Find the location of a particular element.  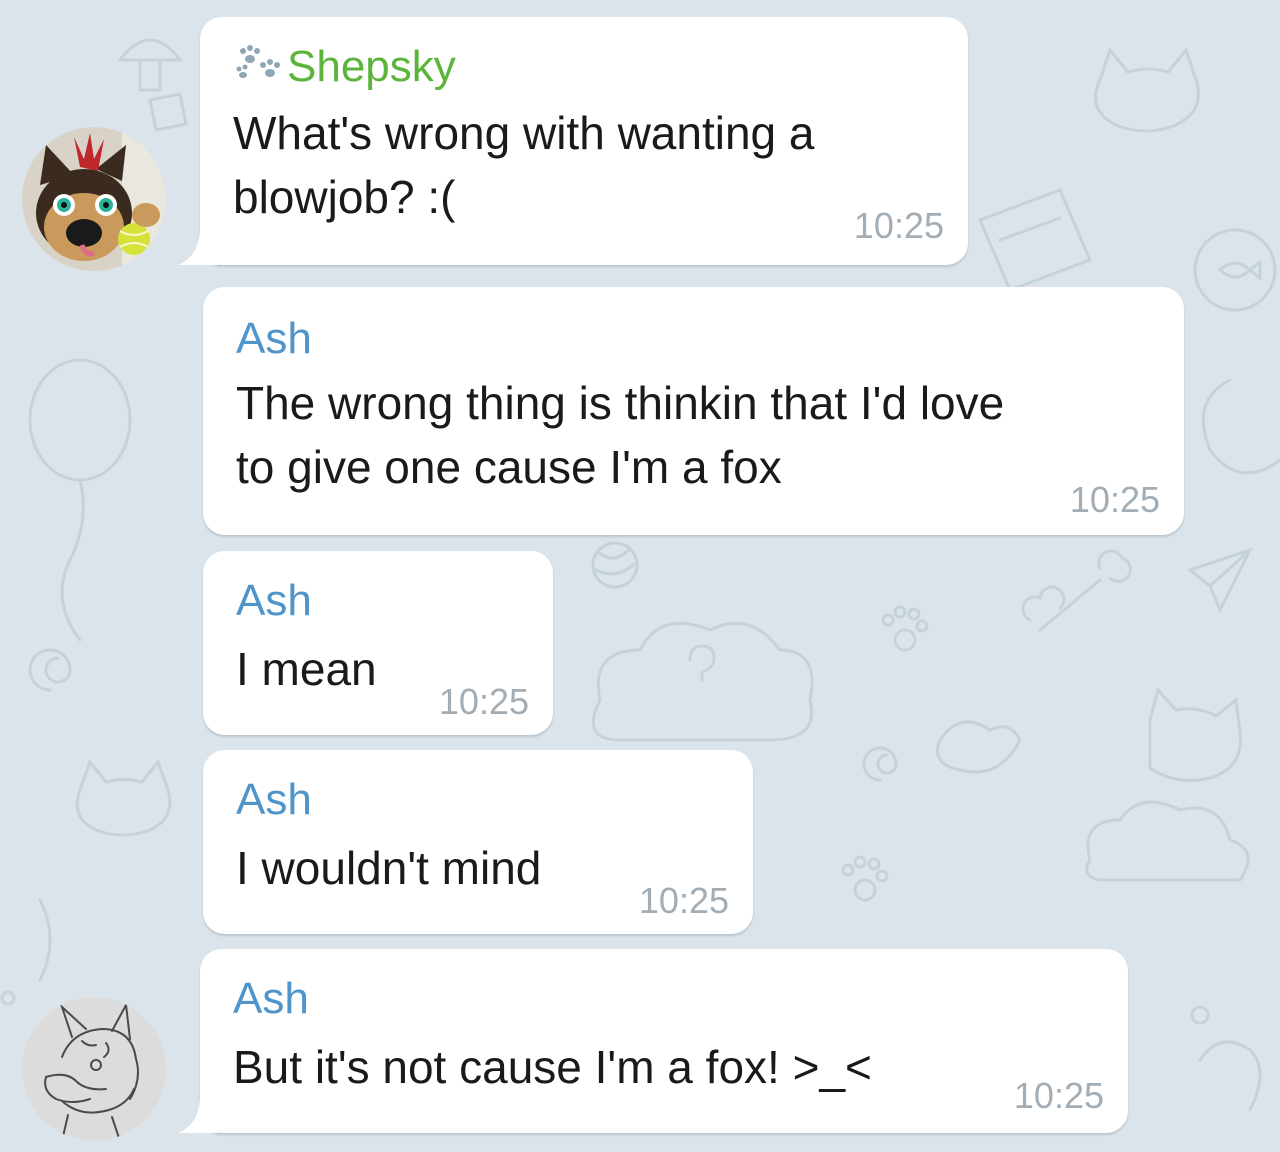

sender-name: Shepsky is located at coordinates (344, 67).